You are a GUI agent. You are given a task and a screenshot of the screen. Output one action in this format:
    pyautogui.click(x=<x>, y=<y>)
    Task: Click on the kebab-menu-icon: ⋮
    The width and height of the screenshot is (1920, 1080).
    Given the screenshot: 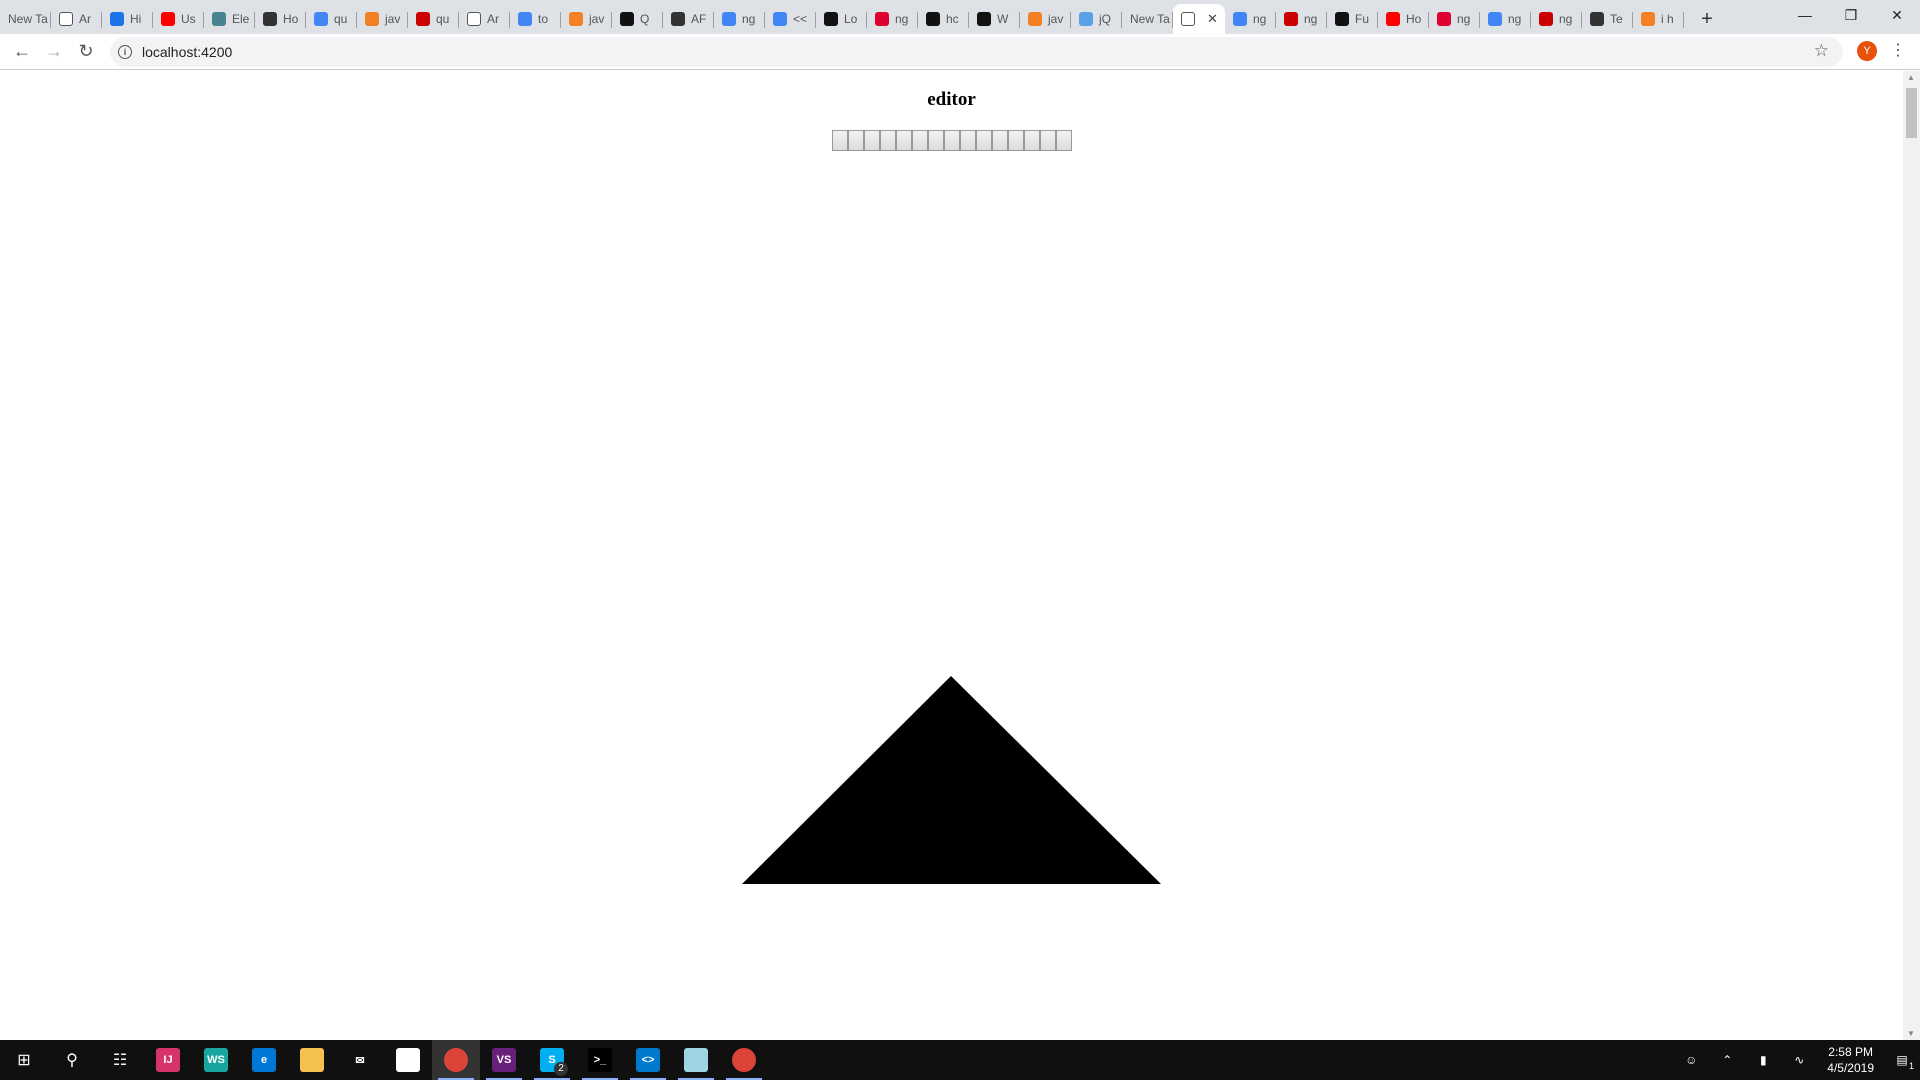 What is the action you would take?
    pyautogui.click(x=1898, y=50)
    